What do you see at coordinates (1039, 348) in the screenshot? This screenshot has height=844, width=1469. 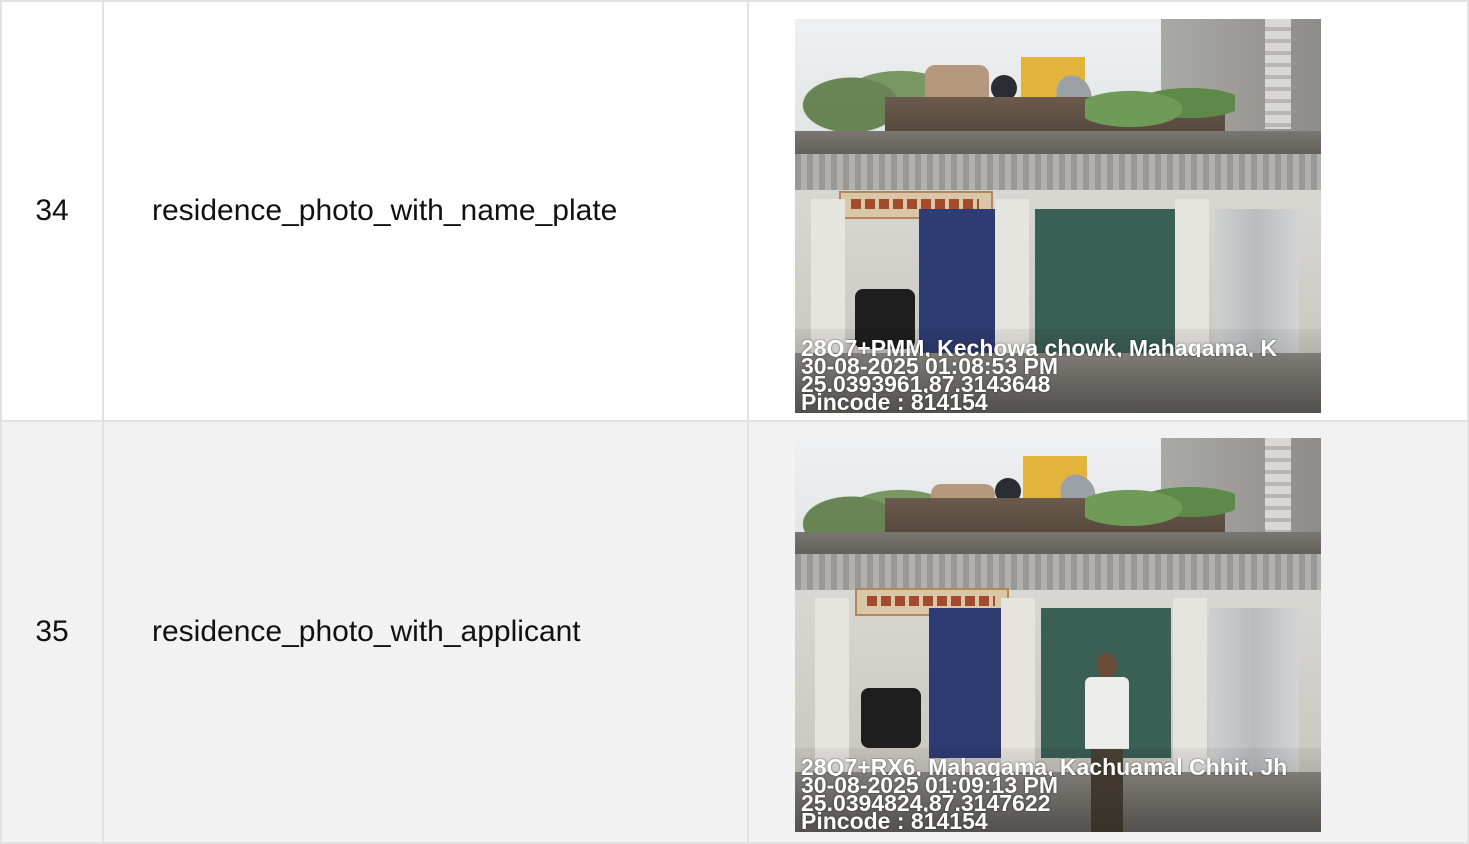 I see `geotag-address: 28Q7+PMM, Kechowa chowk, Mahagama, K` at bounding box center [1039, 348].